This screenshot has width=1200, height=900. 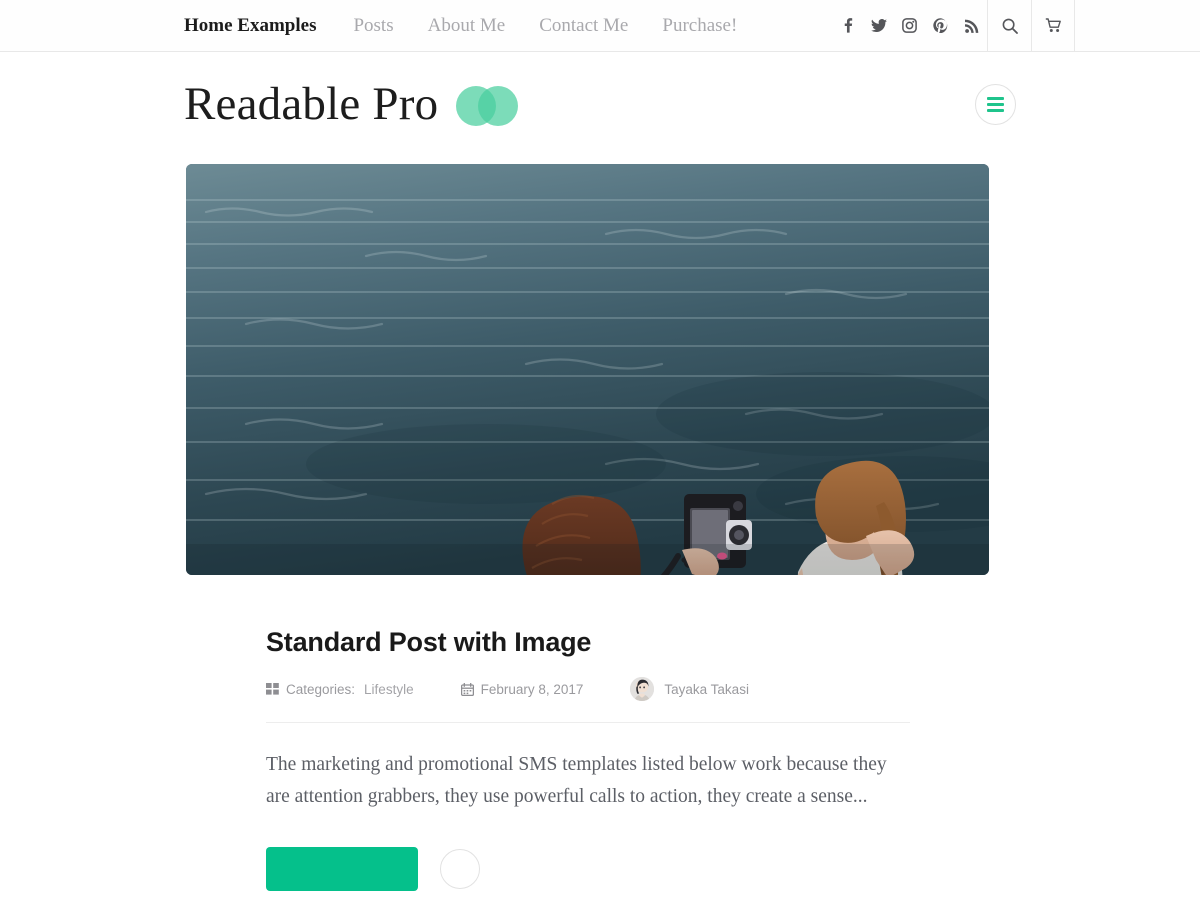 I want to click on calendar-icon, so click(x=467, y=689).